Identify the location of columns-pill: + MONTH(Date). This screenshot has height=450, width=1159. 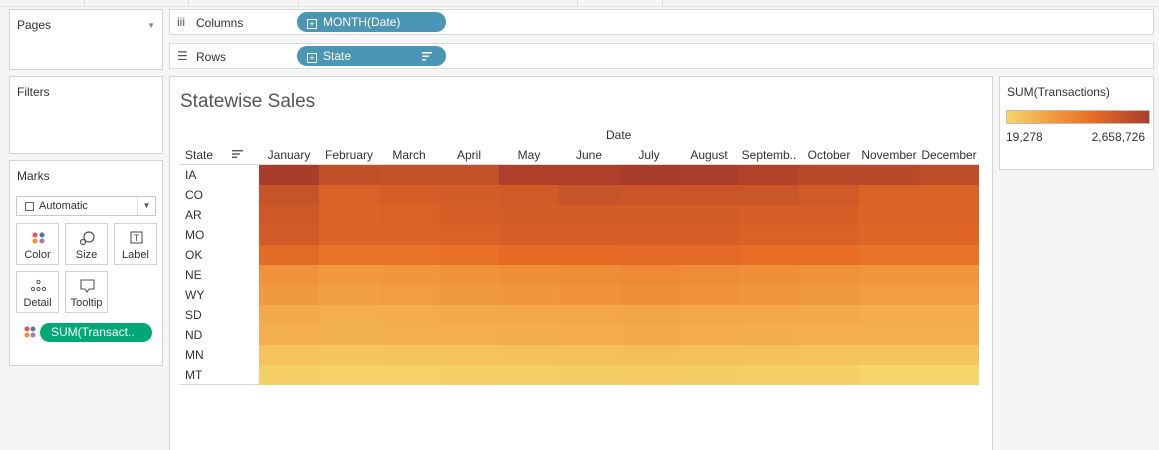
(371, 22).